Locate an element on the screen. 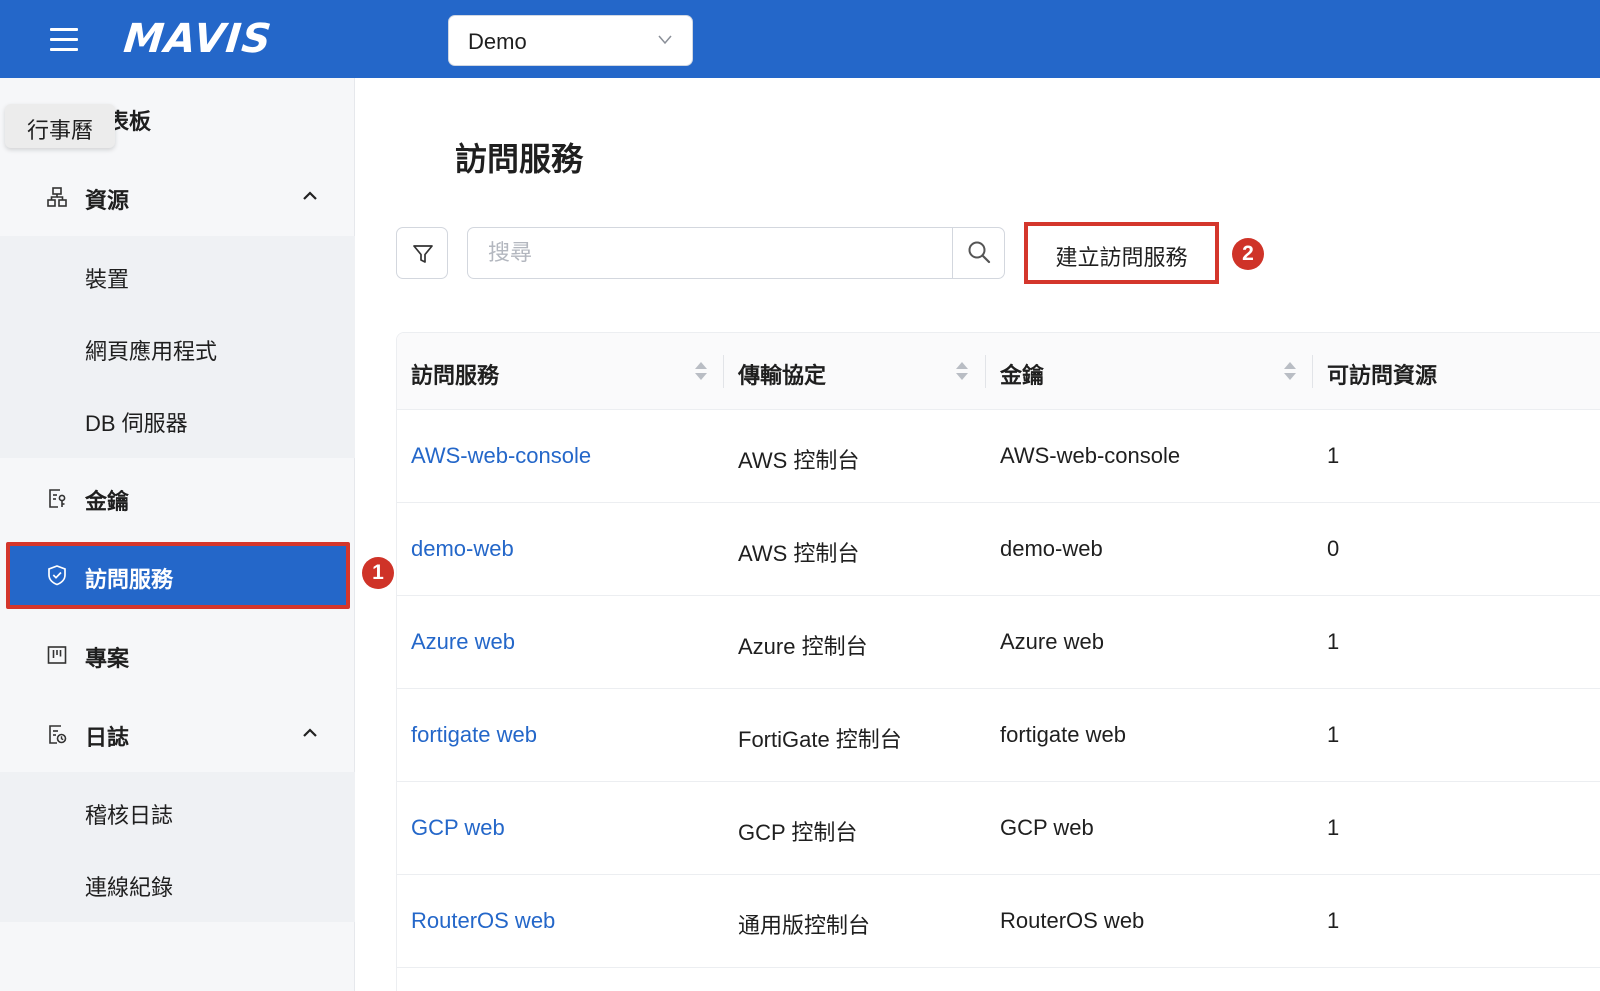 Image resolution: width=1600 pixels, height=991 pixels. search-box is located at coordinates (736, 253).